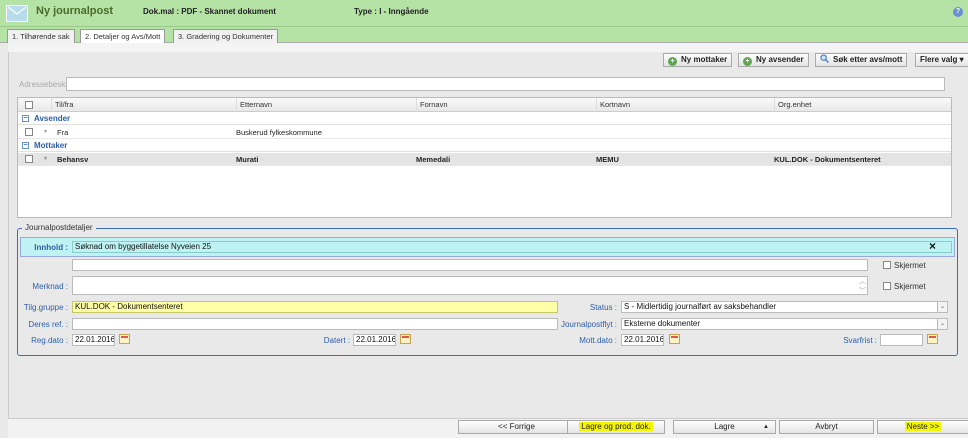 Image resolution: width=968 pixels, height=438 pixels. What do you see at coordinates (247, 159) in the screenshot?
I see `cell-etternavn: Murati` at bounding box center [247, 159].